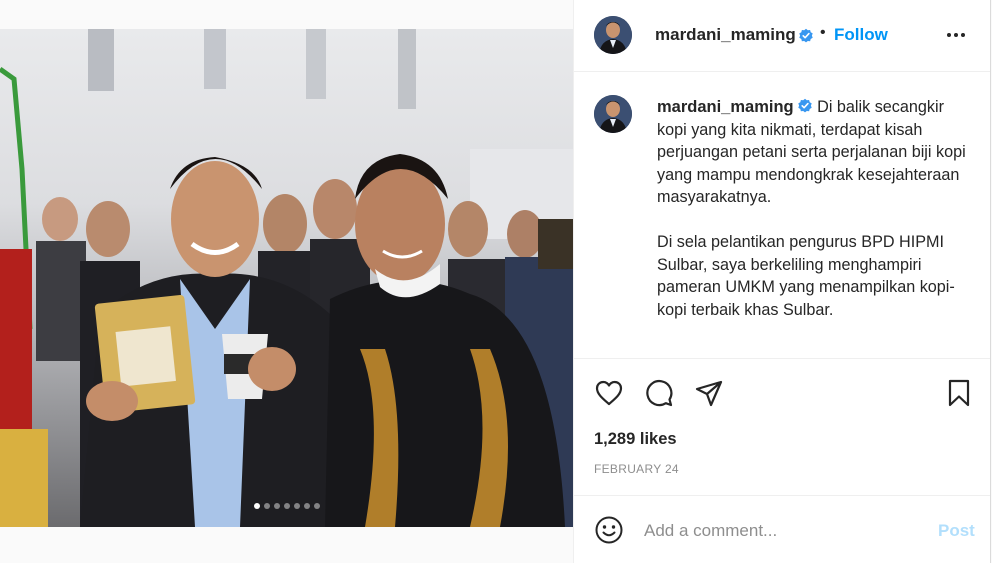 The height and width of the screenshot is (563, 992). I want to click on post-actions, so click(782, 393).